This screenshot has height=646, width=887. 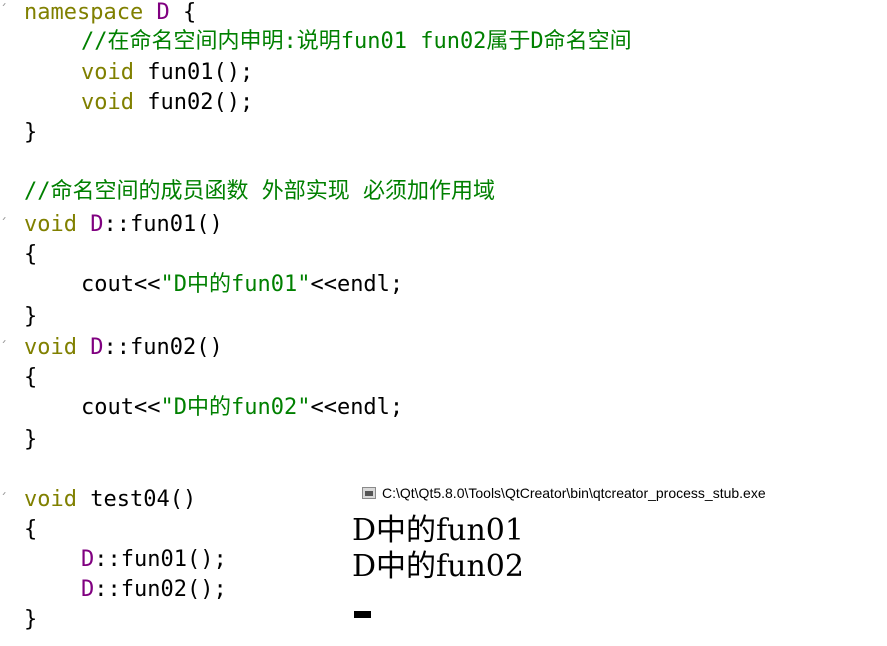 What do you see at coordinates (235, 284) in the screenshot?
I see `string-literal: "D中的fun01"` at bounding box center [235, 284].